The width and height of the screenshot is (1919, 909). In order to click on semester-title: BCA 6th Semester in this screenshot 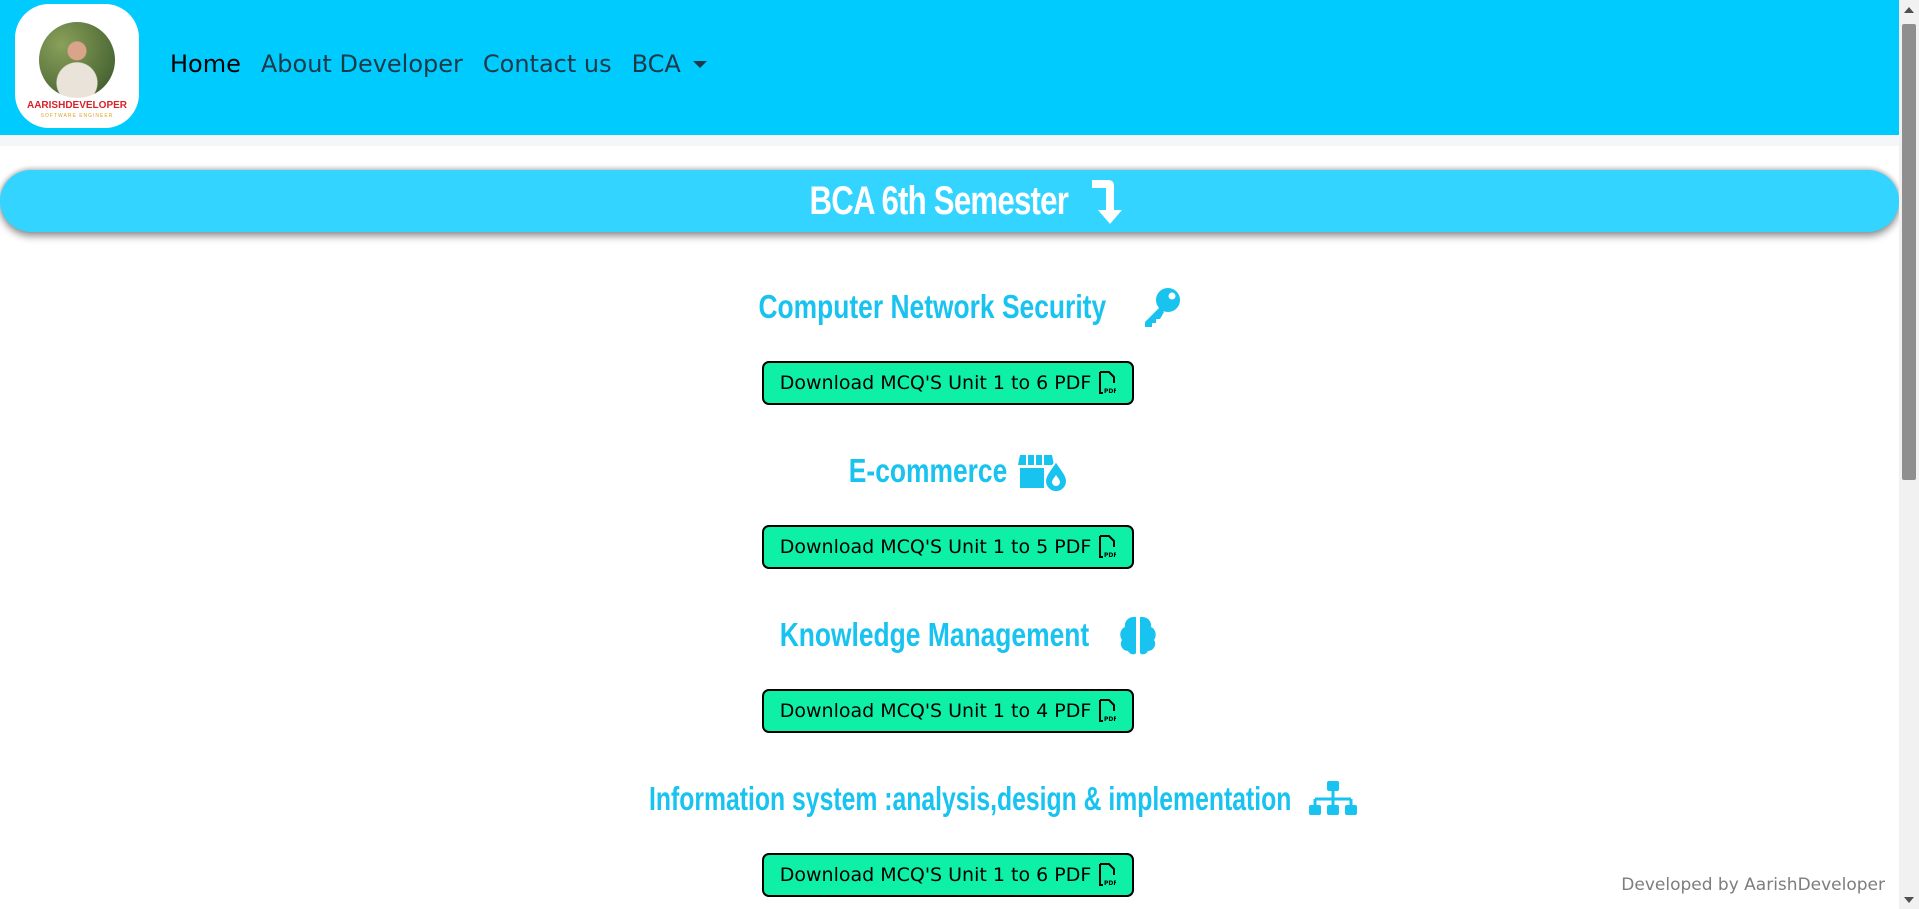, I will do `click(938, 200)`.